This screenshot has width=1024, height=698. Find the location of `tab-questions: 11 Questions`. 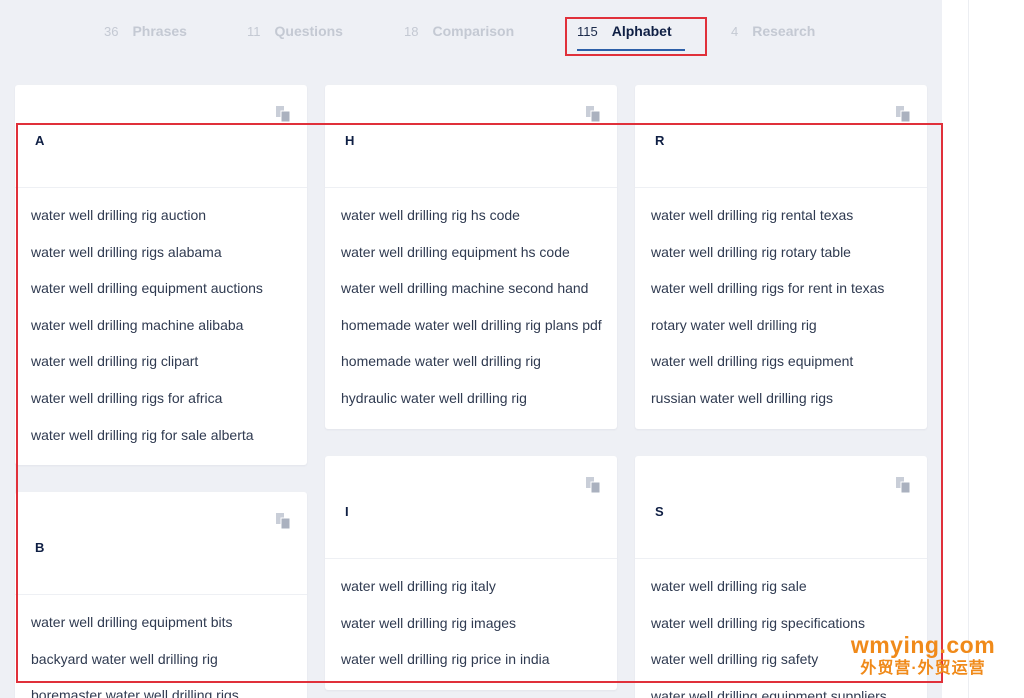

tab-questions: 11 Questions is located at coordinates (295, 33).